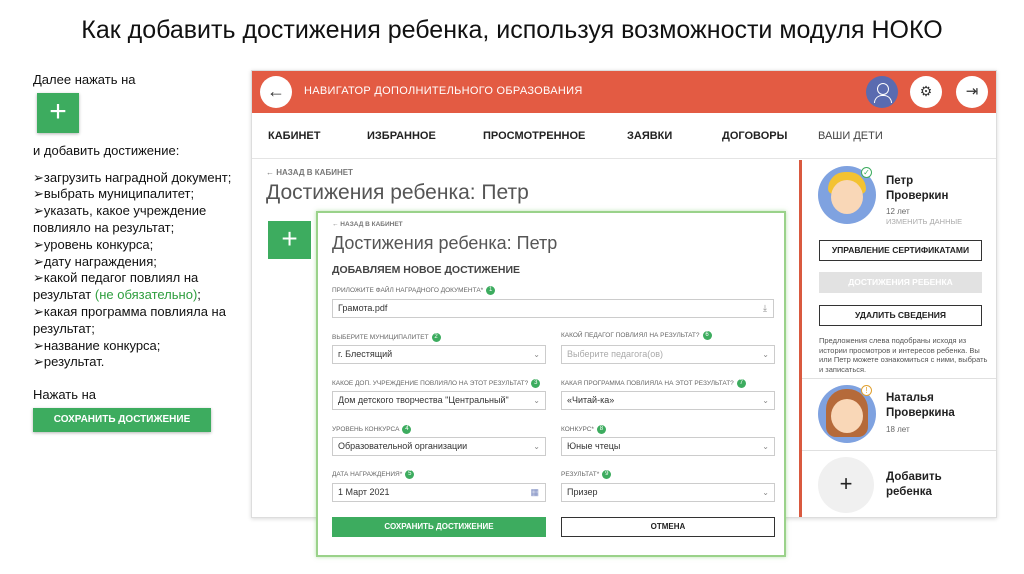 The width and height of the screenshot is (1024, 574). I want to click on cancel-button: ОТМЕНА, so click(668, 527).